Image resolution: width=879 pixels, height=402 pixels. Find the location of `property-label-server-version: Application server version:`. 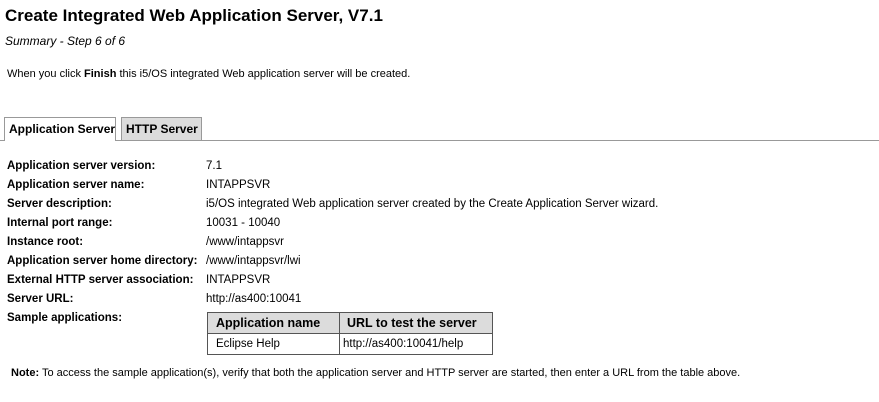

property-label-server-version: Application server version: is located at coordinates (81, 166).